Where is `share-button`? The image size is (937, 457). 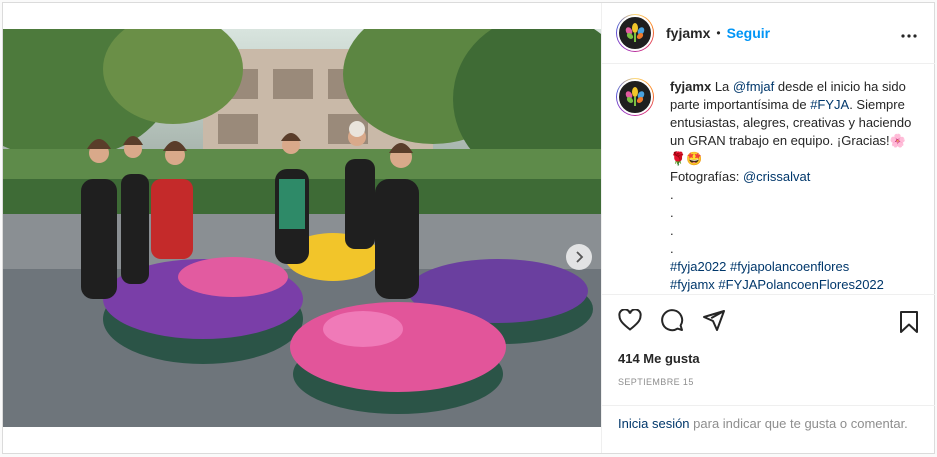
share-button is located at coordinates (714, 320).